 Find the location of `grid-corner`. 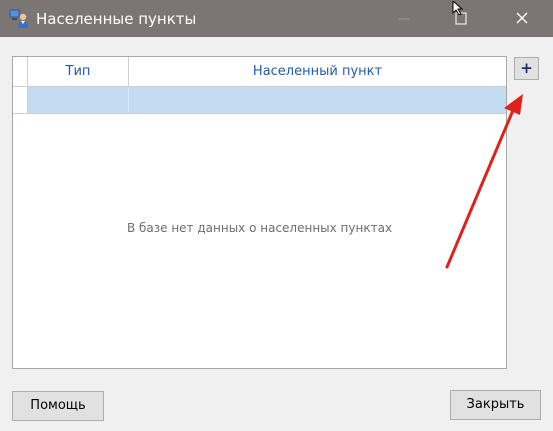

grid-corner is located at coordinates (20, 71).